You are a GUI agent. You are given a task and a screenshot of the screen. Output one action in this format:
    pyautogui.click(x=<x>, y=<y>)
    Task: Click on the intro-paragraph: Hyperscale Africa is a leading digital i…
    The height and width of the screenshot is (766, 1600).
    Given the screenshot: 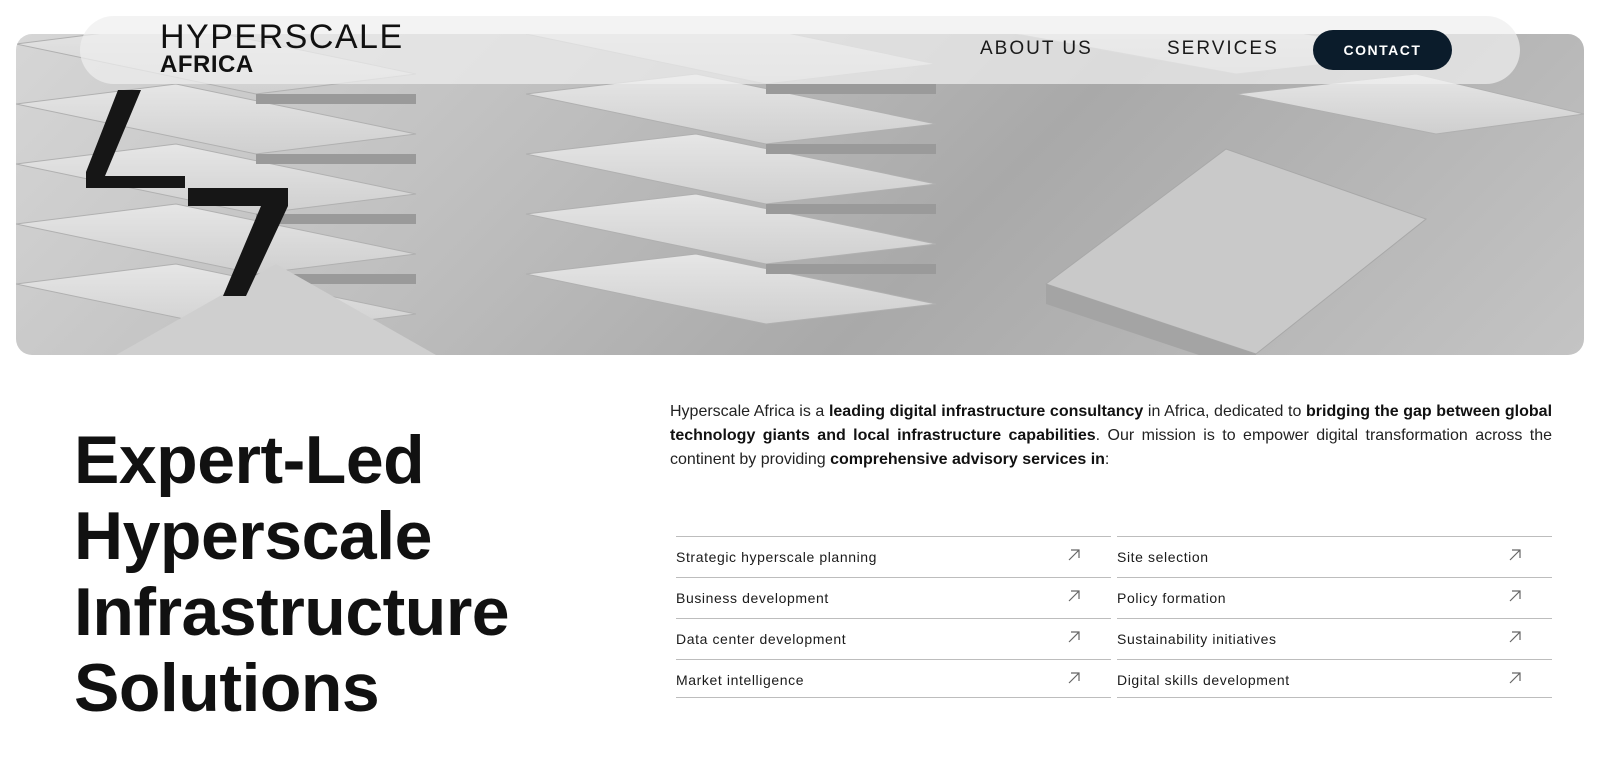 What is the action you would take?
    pyautogui.click(x=1111, y=436)
    